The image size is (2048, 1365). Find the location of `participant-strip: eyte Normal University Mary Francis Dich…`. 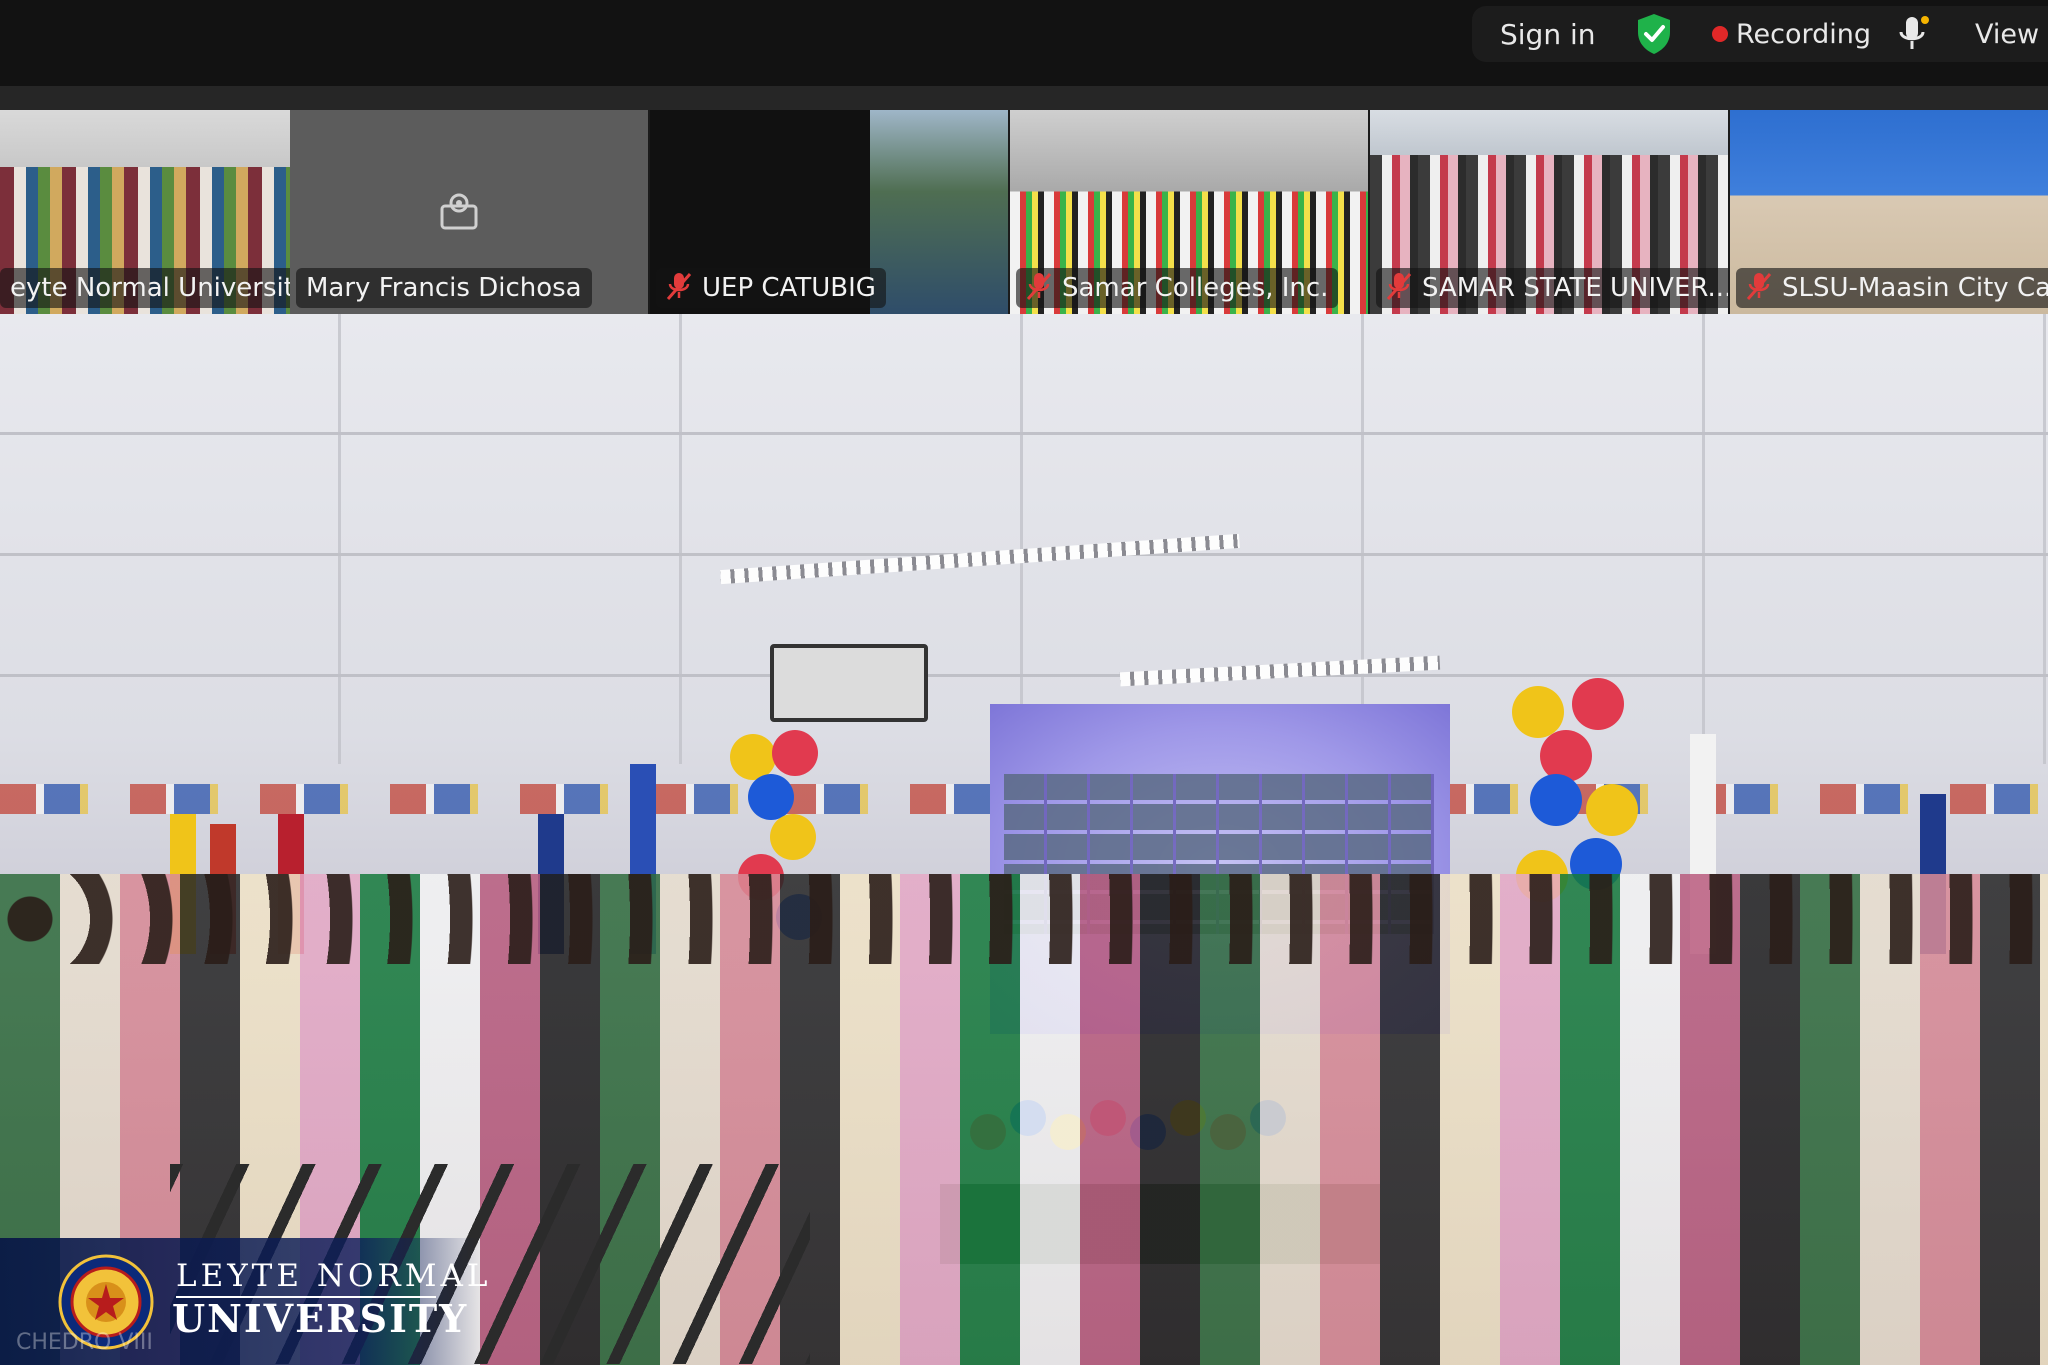

participant-strip: eyte Normal University Mary Francis Dich… is located at coordinates (1024, 212).